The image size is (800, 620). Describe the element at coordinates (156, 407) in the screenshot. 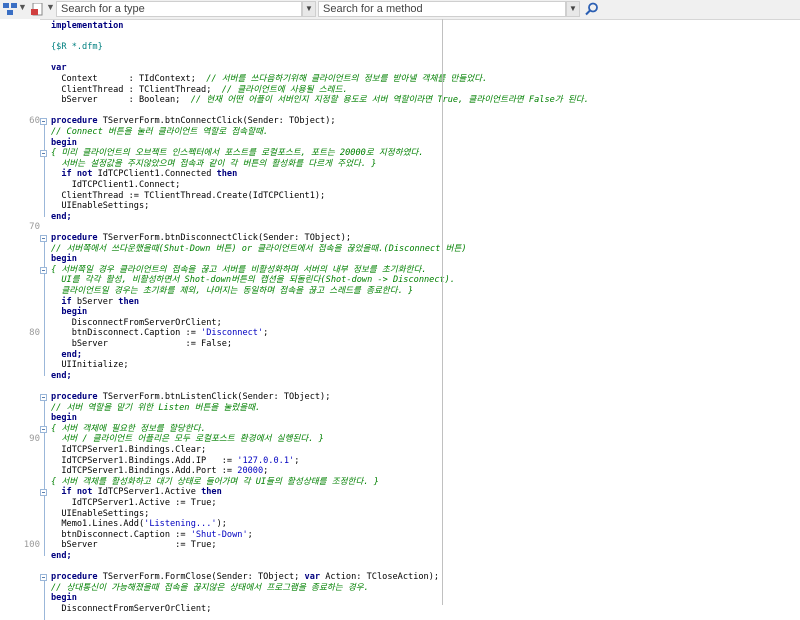

I see `code-token: // 서버 역할을 맡기 위한 Listen 버튼을 눌렀을때.` at that location.